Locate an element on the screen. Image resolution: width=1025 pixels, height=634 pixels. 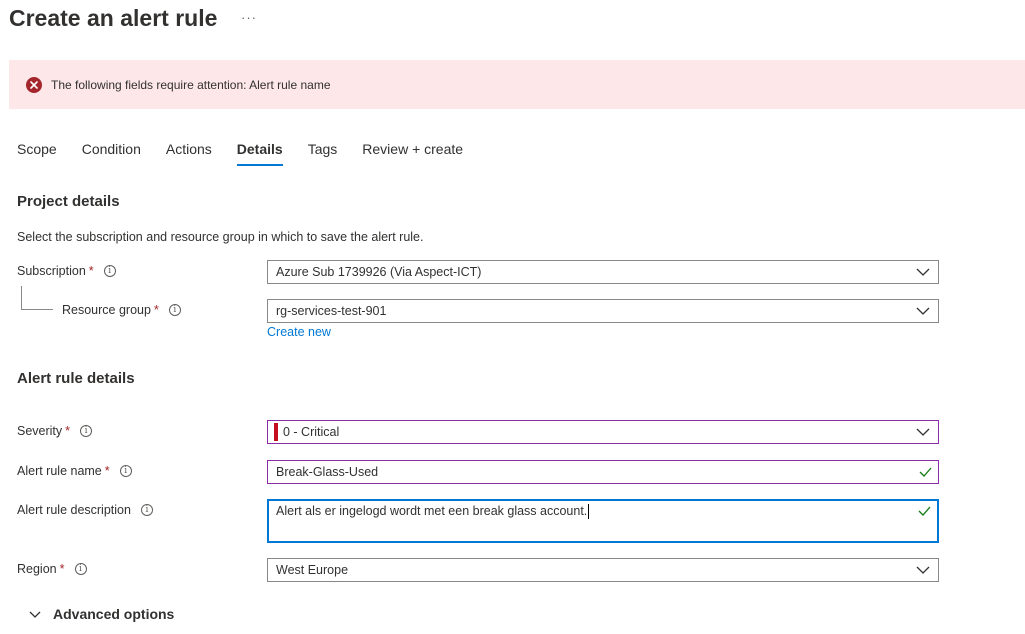
tab-review-create: Review + create is located at coordinates (412, 153).